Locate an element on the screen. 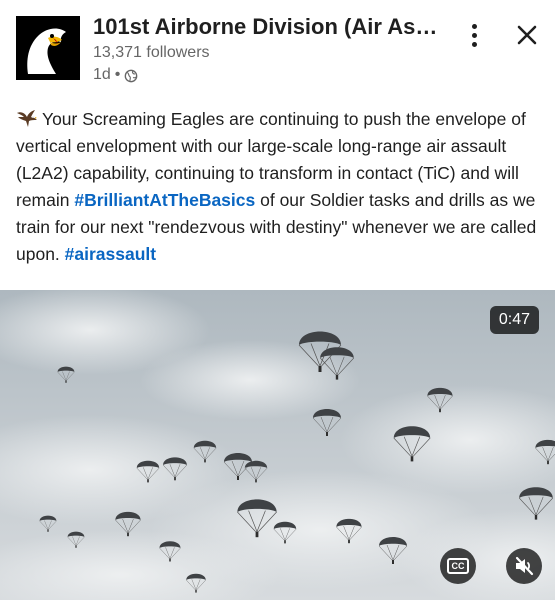 This screenshot has height=600, width=555. avatar is located at coordinates (48, 48).